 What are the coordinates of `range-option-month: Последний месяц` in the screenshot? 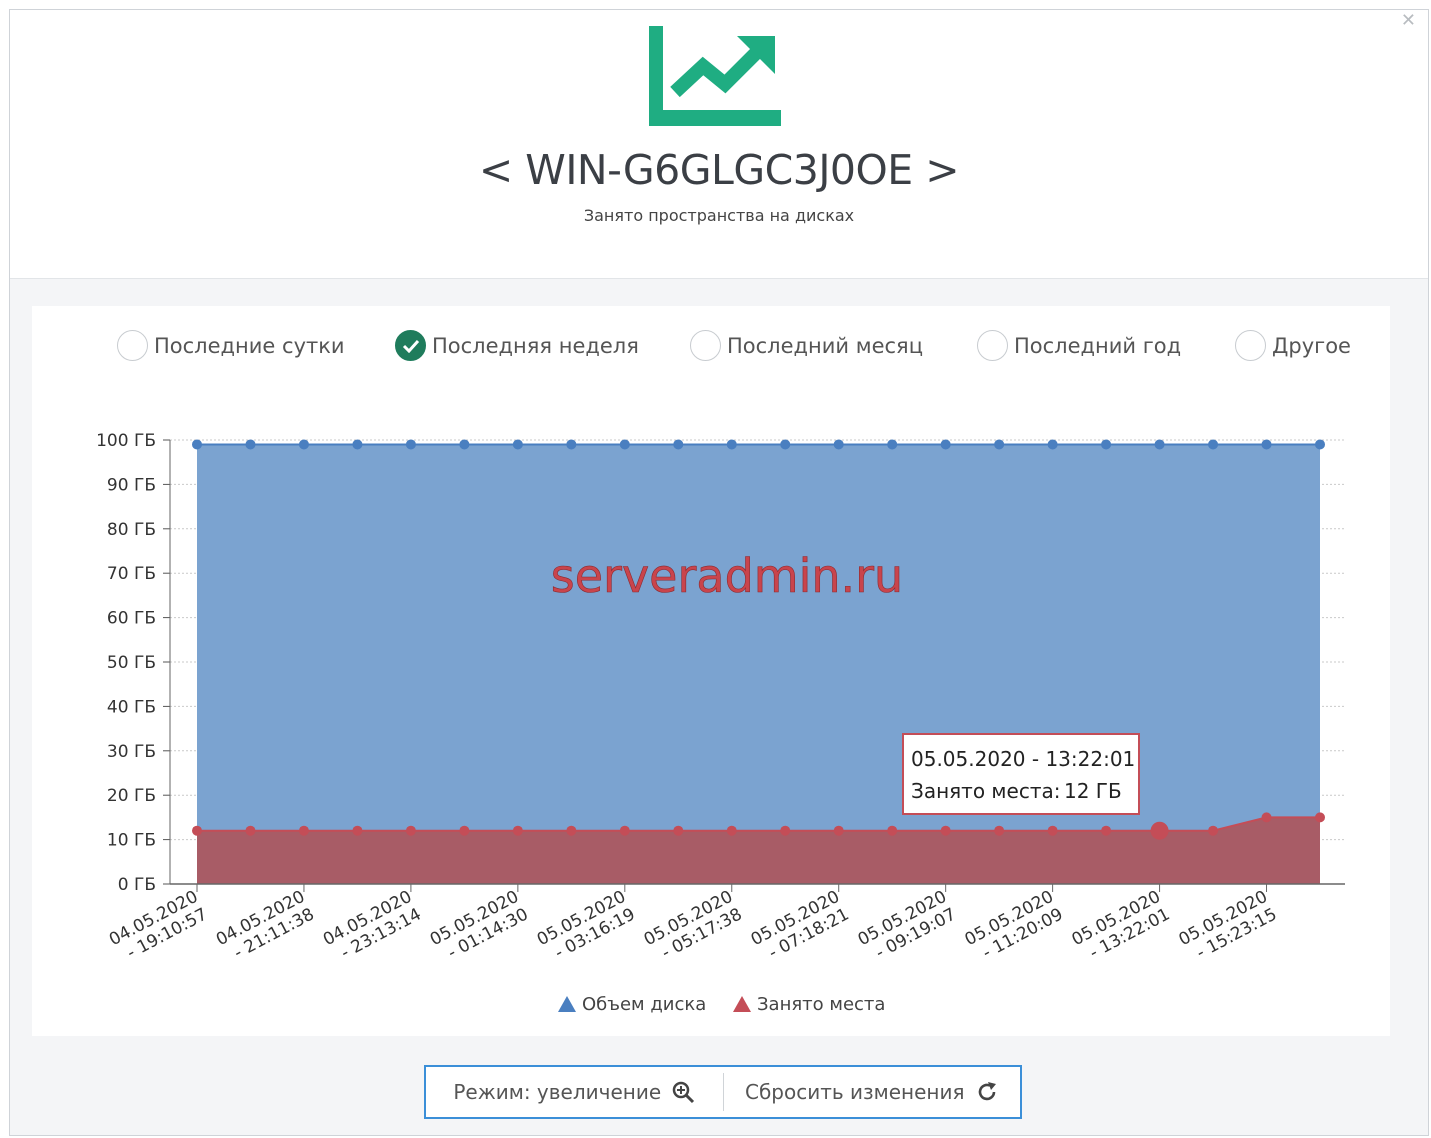 It's located at (806, 345).